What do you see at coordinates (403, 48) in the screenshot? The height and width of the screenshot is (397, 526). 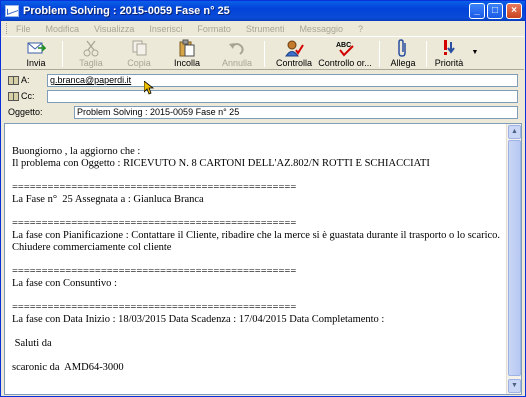 I see `paperclip-icon` at bounding box center [403, 48].